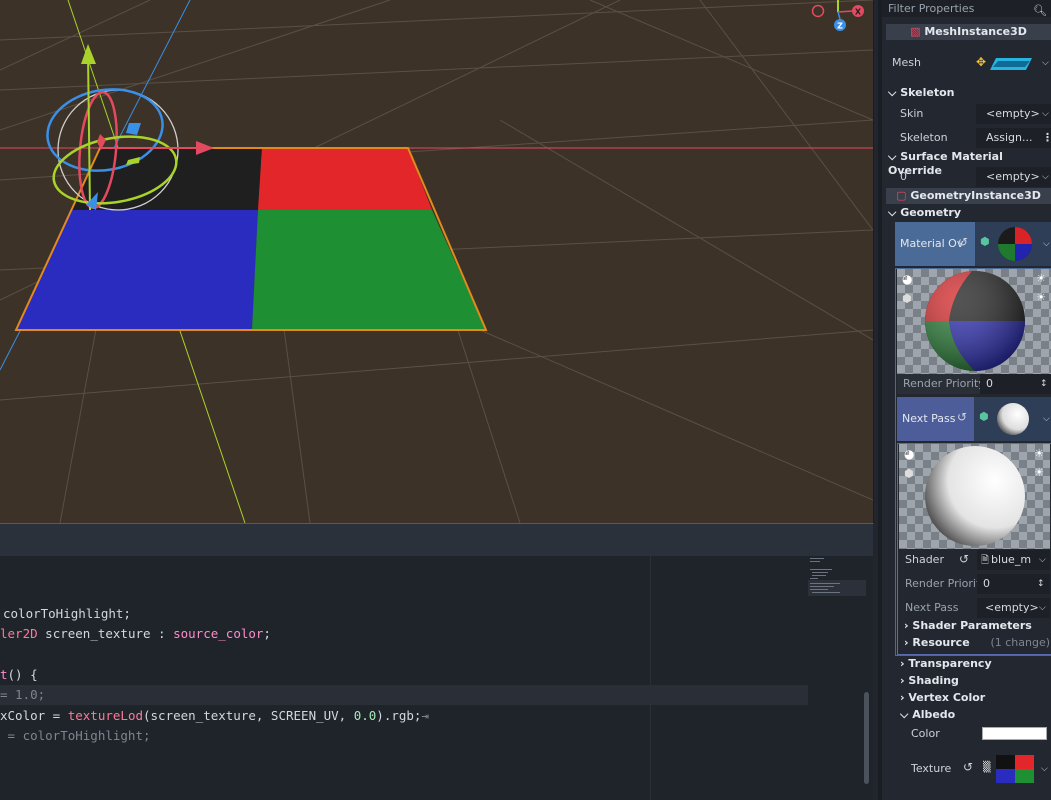 The width and height of the screenshot is (1051, 800). Describe the element at coordinates (969, 214) in the screenshot. I see `geometry-section: ⌵ Geometry` at that location.